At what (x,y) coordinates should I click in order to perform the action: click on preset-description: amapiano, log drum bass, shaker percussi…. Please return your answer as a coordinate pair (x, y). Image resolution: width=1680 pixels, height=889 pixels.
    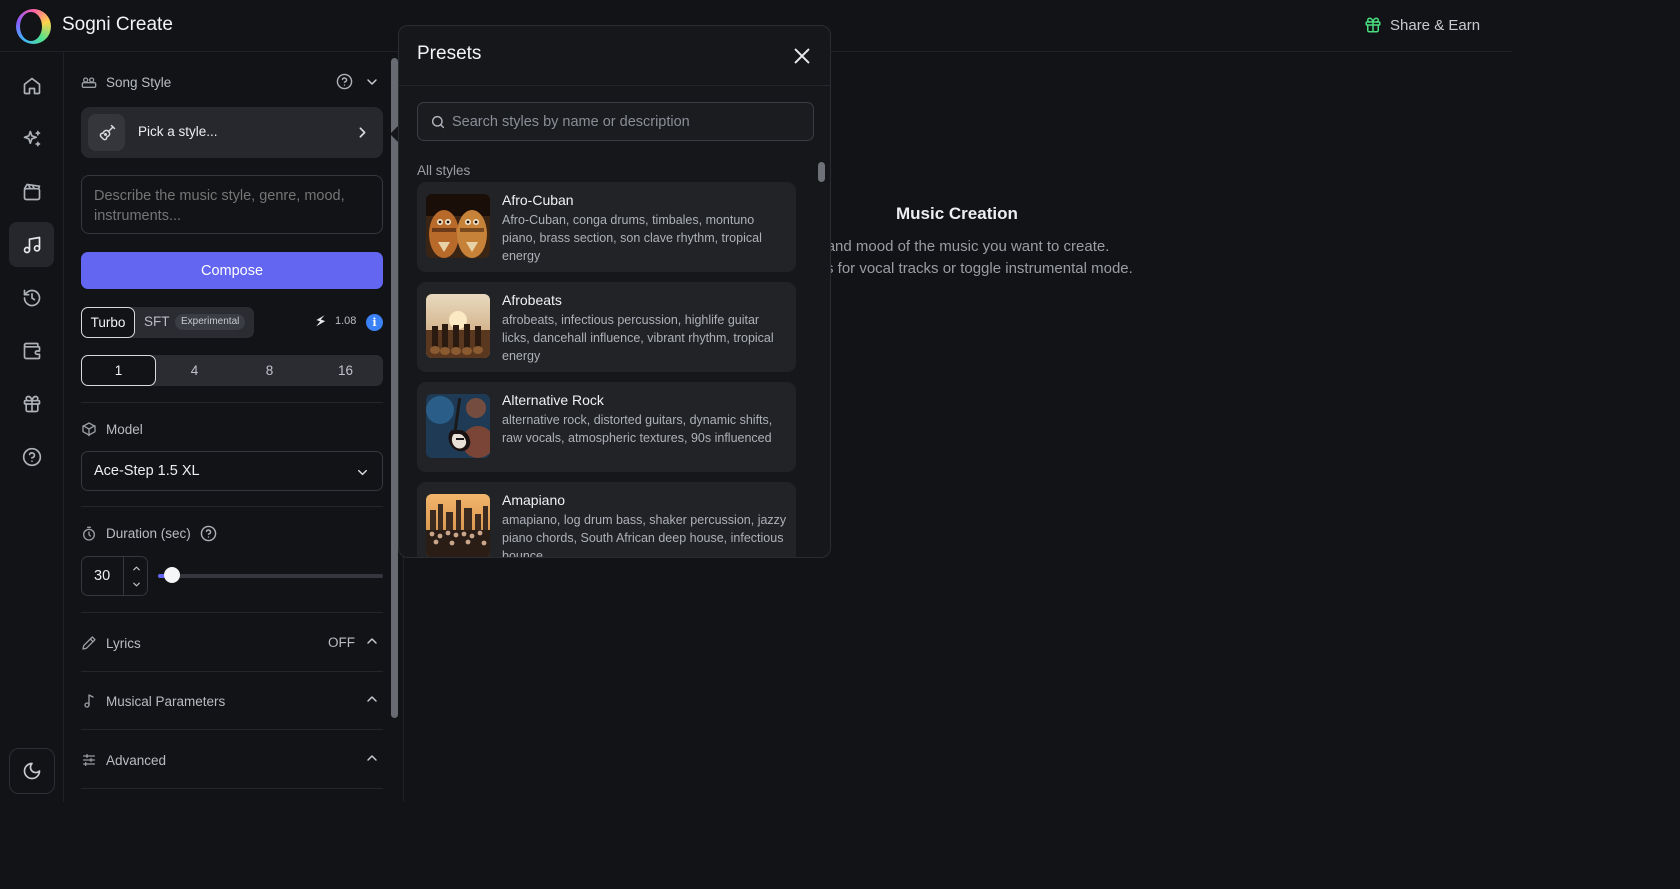
    Looking at the image, I should click on (644, 535).